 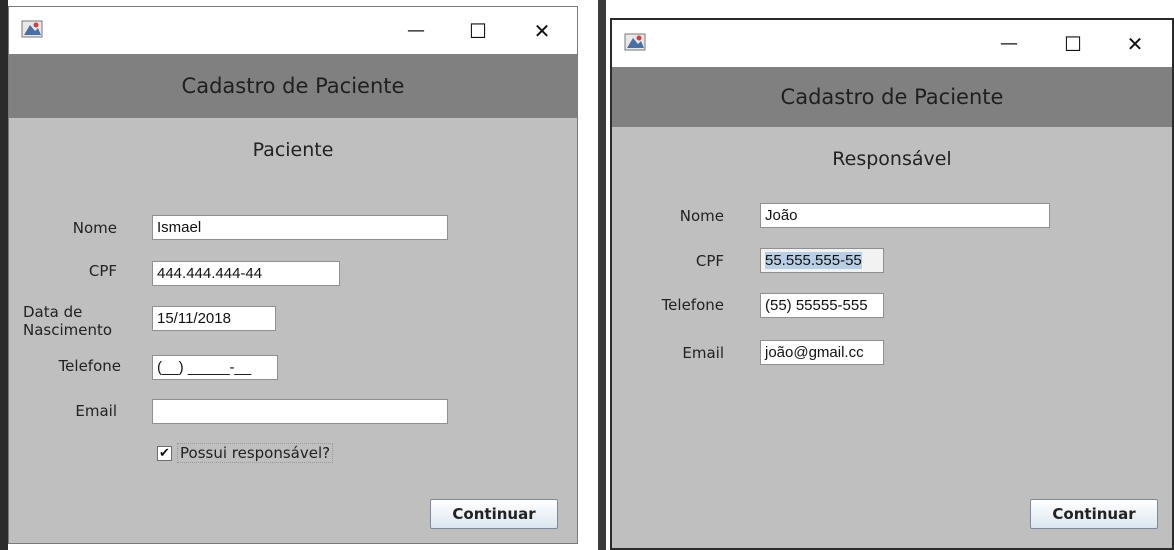 What do you see at coordinates (68, 330) in the screenshot?
I see `data-nascimento-label-line2: Nascimento` at bounding box center [68, 330].